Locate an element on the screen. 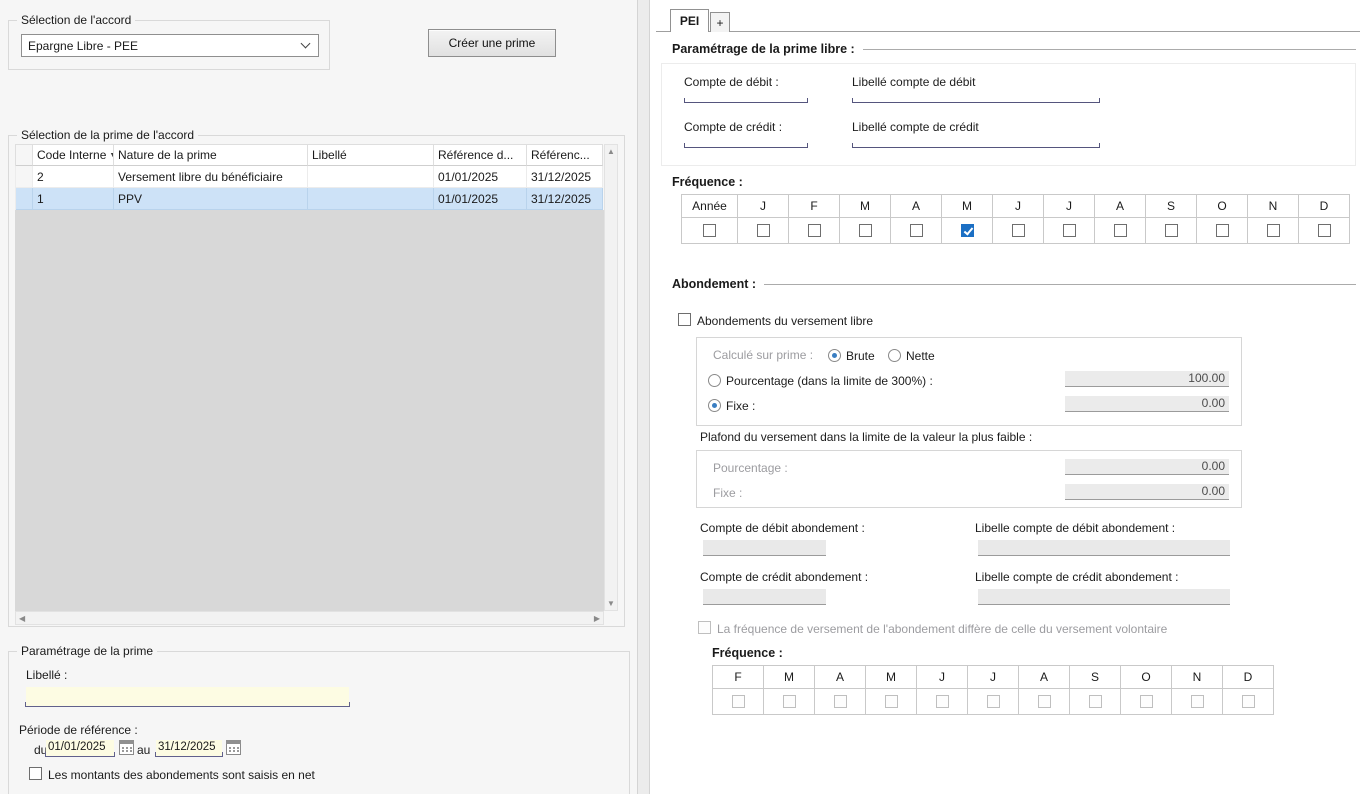 The height and width of the screenshot is (794, 1362). column-header: Nature de la prime is located at coordinates (211, 155).